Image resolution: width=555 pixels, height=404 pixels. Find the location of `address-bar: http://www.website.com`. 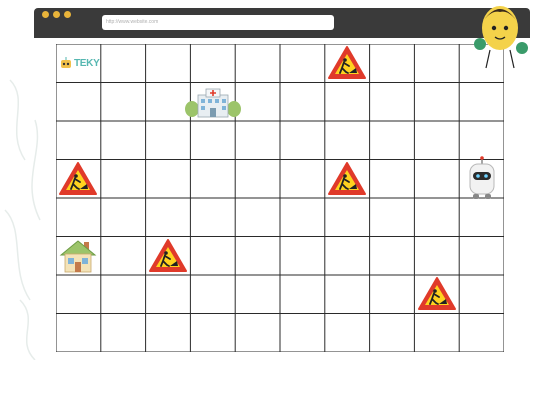

address-bar: http://www.website.com is located at coordinates (218, 22).